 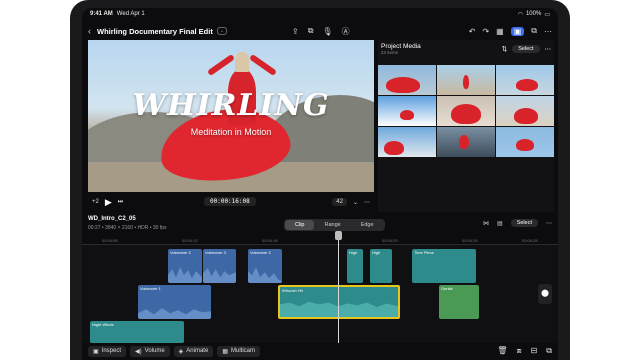 What do you see at coordinates (549, 223) in the screenshot?
I see `timeline-more-icon: ⋯` at bounding box center [549, 223].